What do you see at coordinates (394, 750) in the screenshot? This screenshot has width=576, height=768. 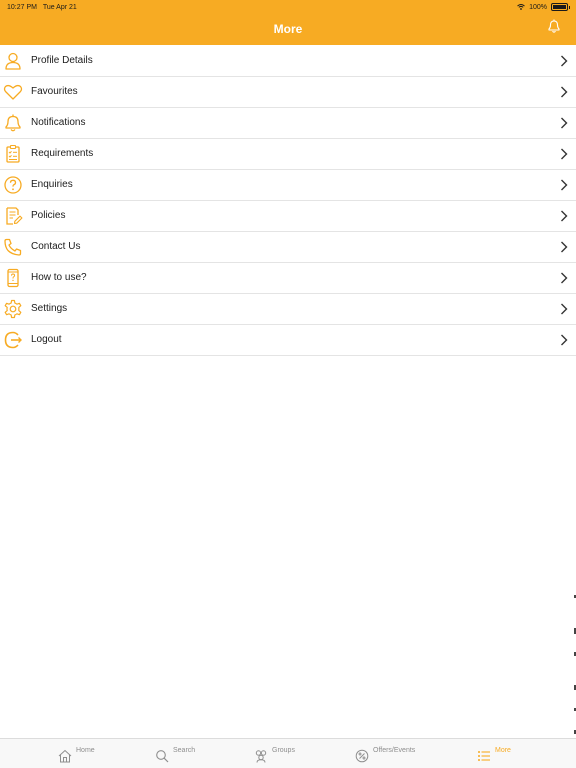 I see `tab-label: Offers/Events` at bounding box center [394, 750].